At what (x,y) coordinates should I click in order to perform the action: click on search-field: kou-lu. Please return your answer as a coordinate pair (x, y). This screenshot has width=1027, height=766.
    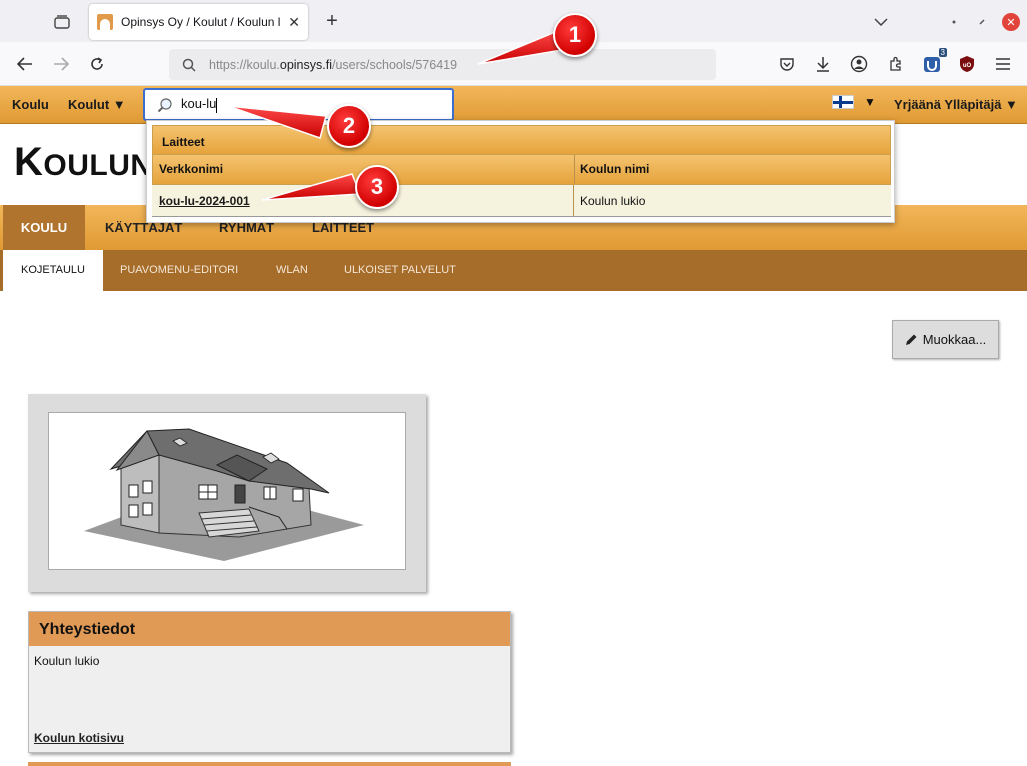
    Looking at the image, I should click on (298, 104).